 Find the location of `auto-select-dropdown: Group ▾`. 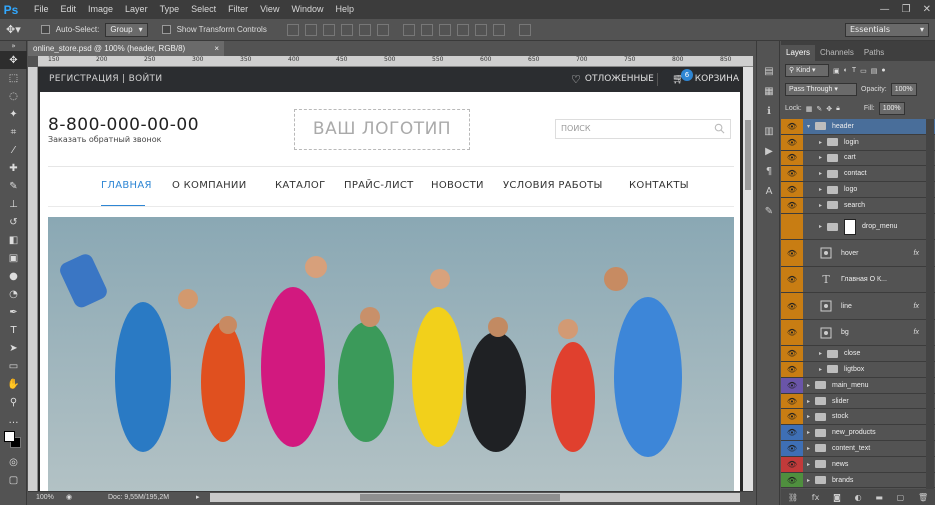

auto-select-dropdown: Group ▾ is located at coordinates (126, 29).